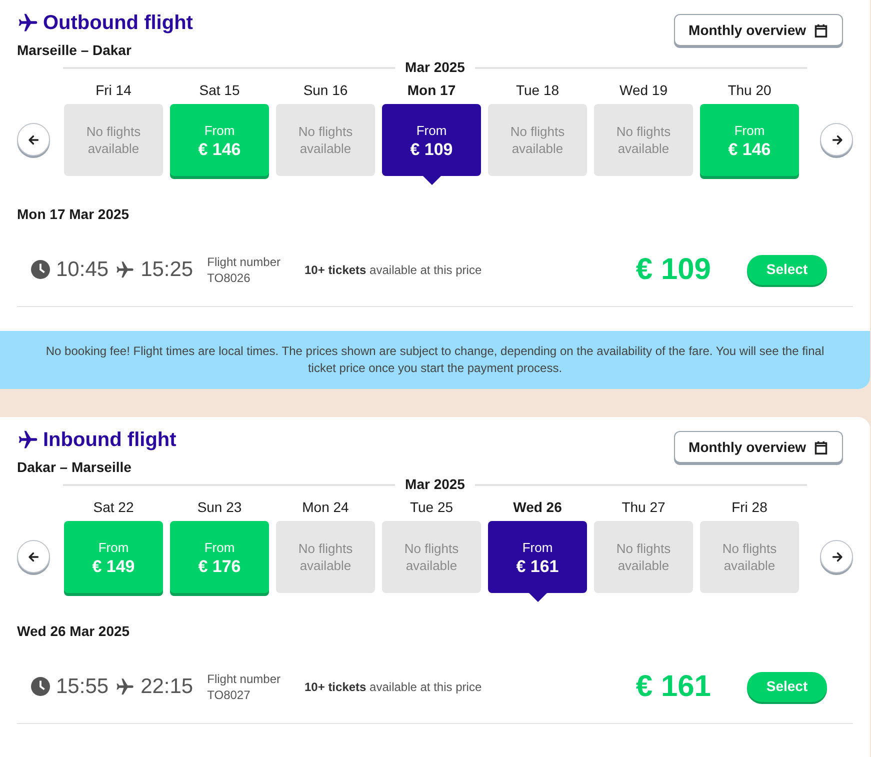  What do you see at coordinates (537, 557) in the screenshot?
I see `day-tile: From € 161` at bounding box center [537, 557].